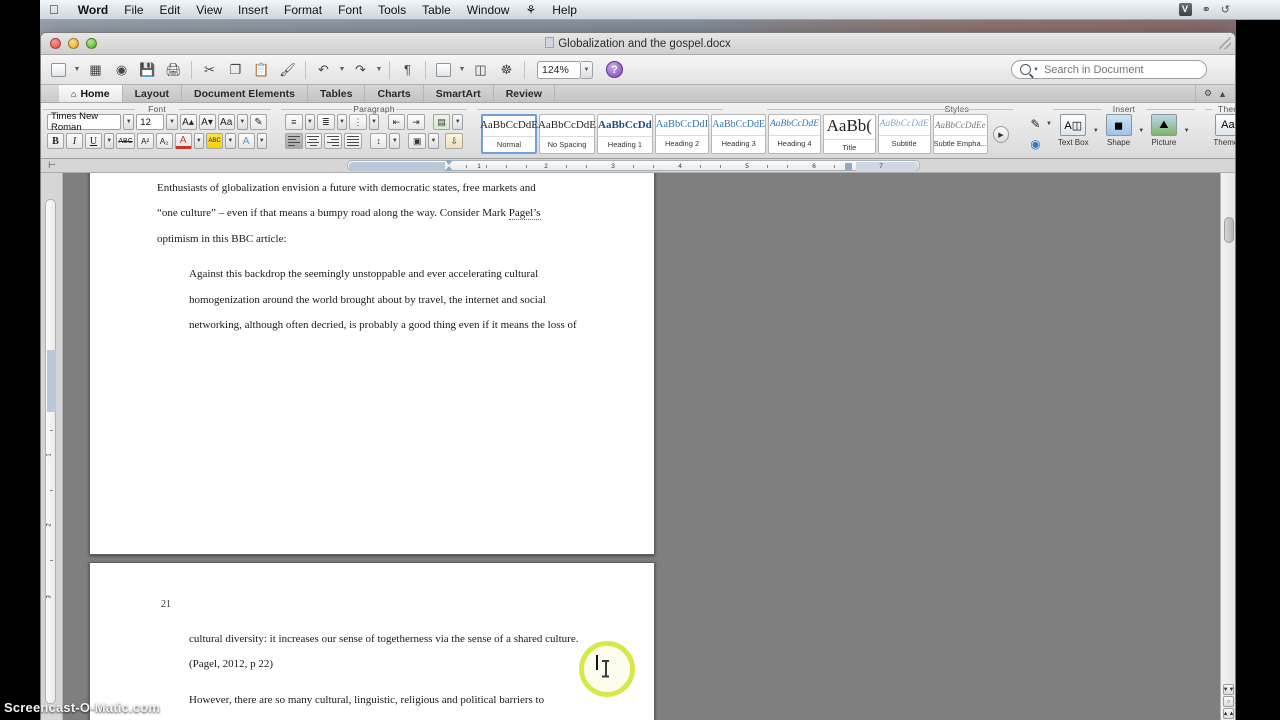  I want to click on insert-text-box-button: A◫ Text Box, so click(1073, 136).